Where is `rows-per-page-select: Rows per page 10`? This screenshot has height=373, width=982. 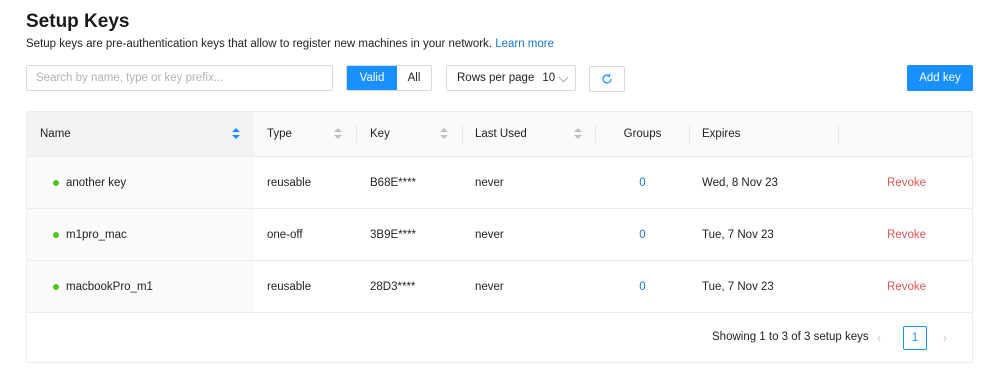
rows-per-page-select: Rows per page 10 is located at coordinates (511, 78).